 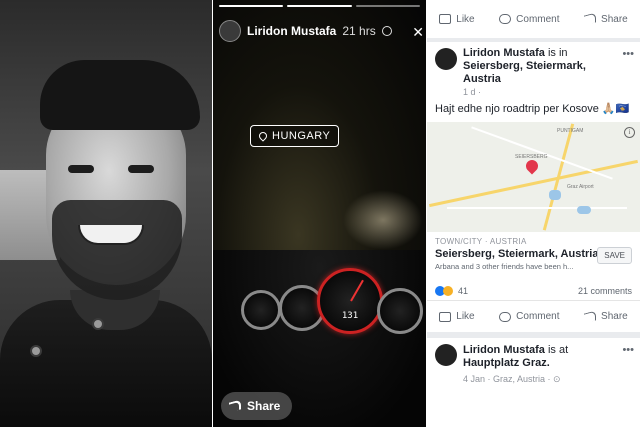 What do you see at coordinates (481, 241) in the screenshot?
I see `place-category: TOWN/CITY · AUSTRIA` at bounding box center [481, 241].